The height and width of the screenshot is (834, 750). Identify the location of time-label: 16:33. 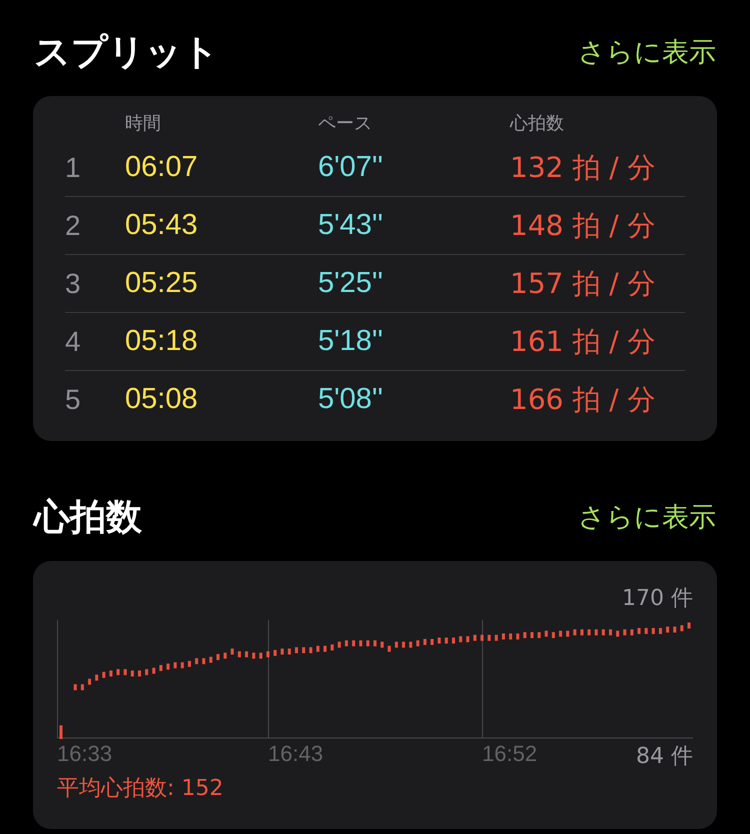
(84, 754).